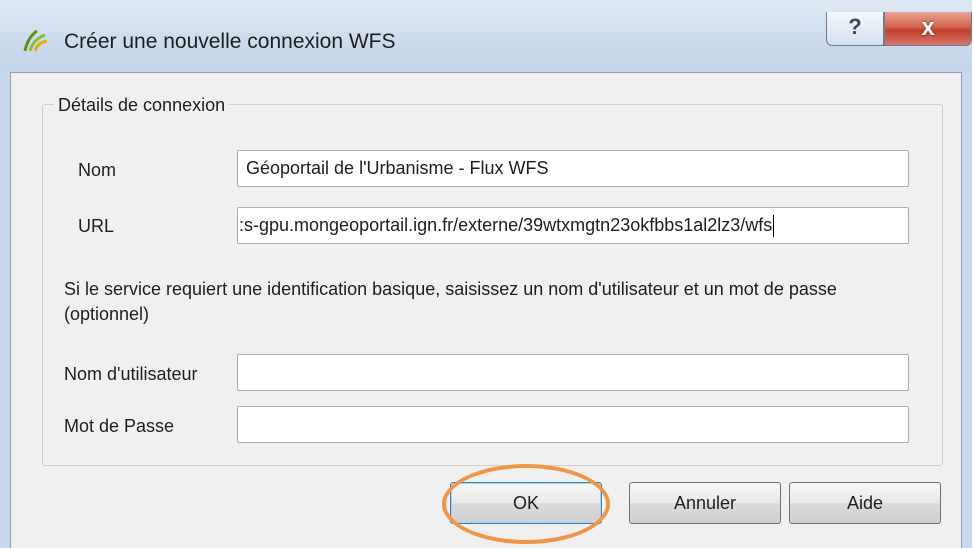 This screenshot has height=548, width=973. What do you see at coordinates (35, 40) in the screenshot?
I see `qgis-logo-icon` at bounding box center [35, 40].